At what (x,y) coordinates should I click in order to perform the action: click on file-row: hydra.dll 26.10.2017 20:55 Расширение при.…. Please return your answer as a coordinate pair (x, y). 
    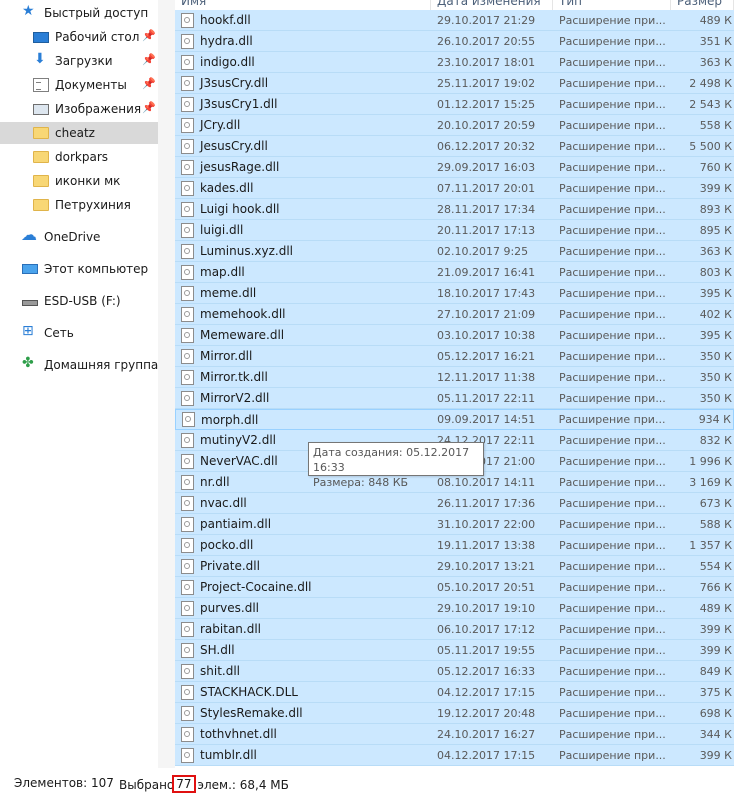
    Looking at the image, I should click on (454, 41).